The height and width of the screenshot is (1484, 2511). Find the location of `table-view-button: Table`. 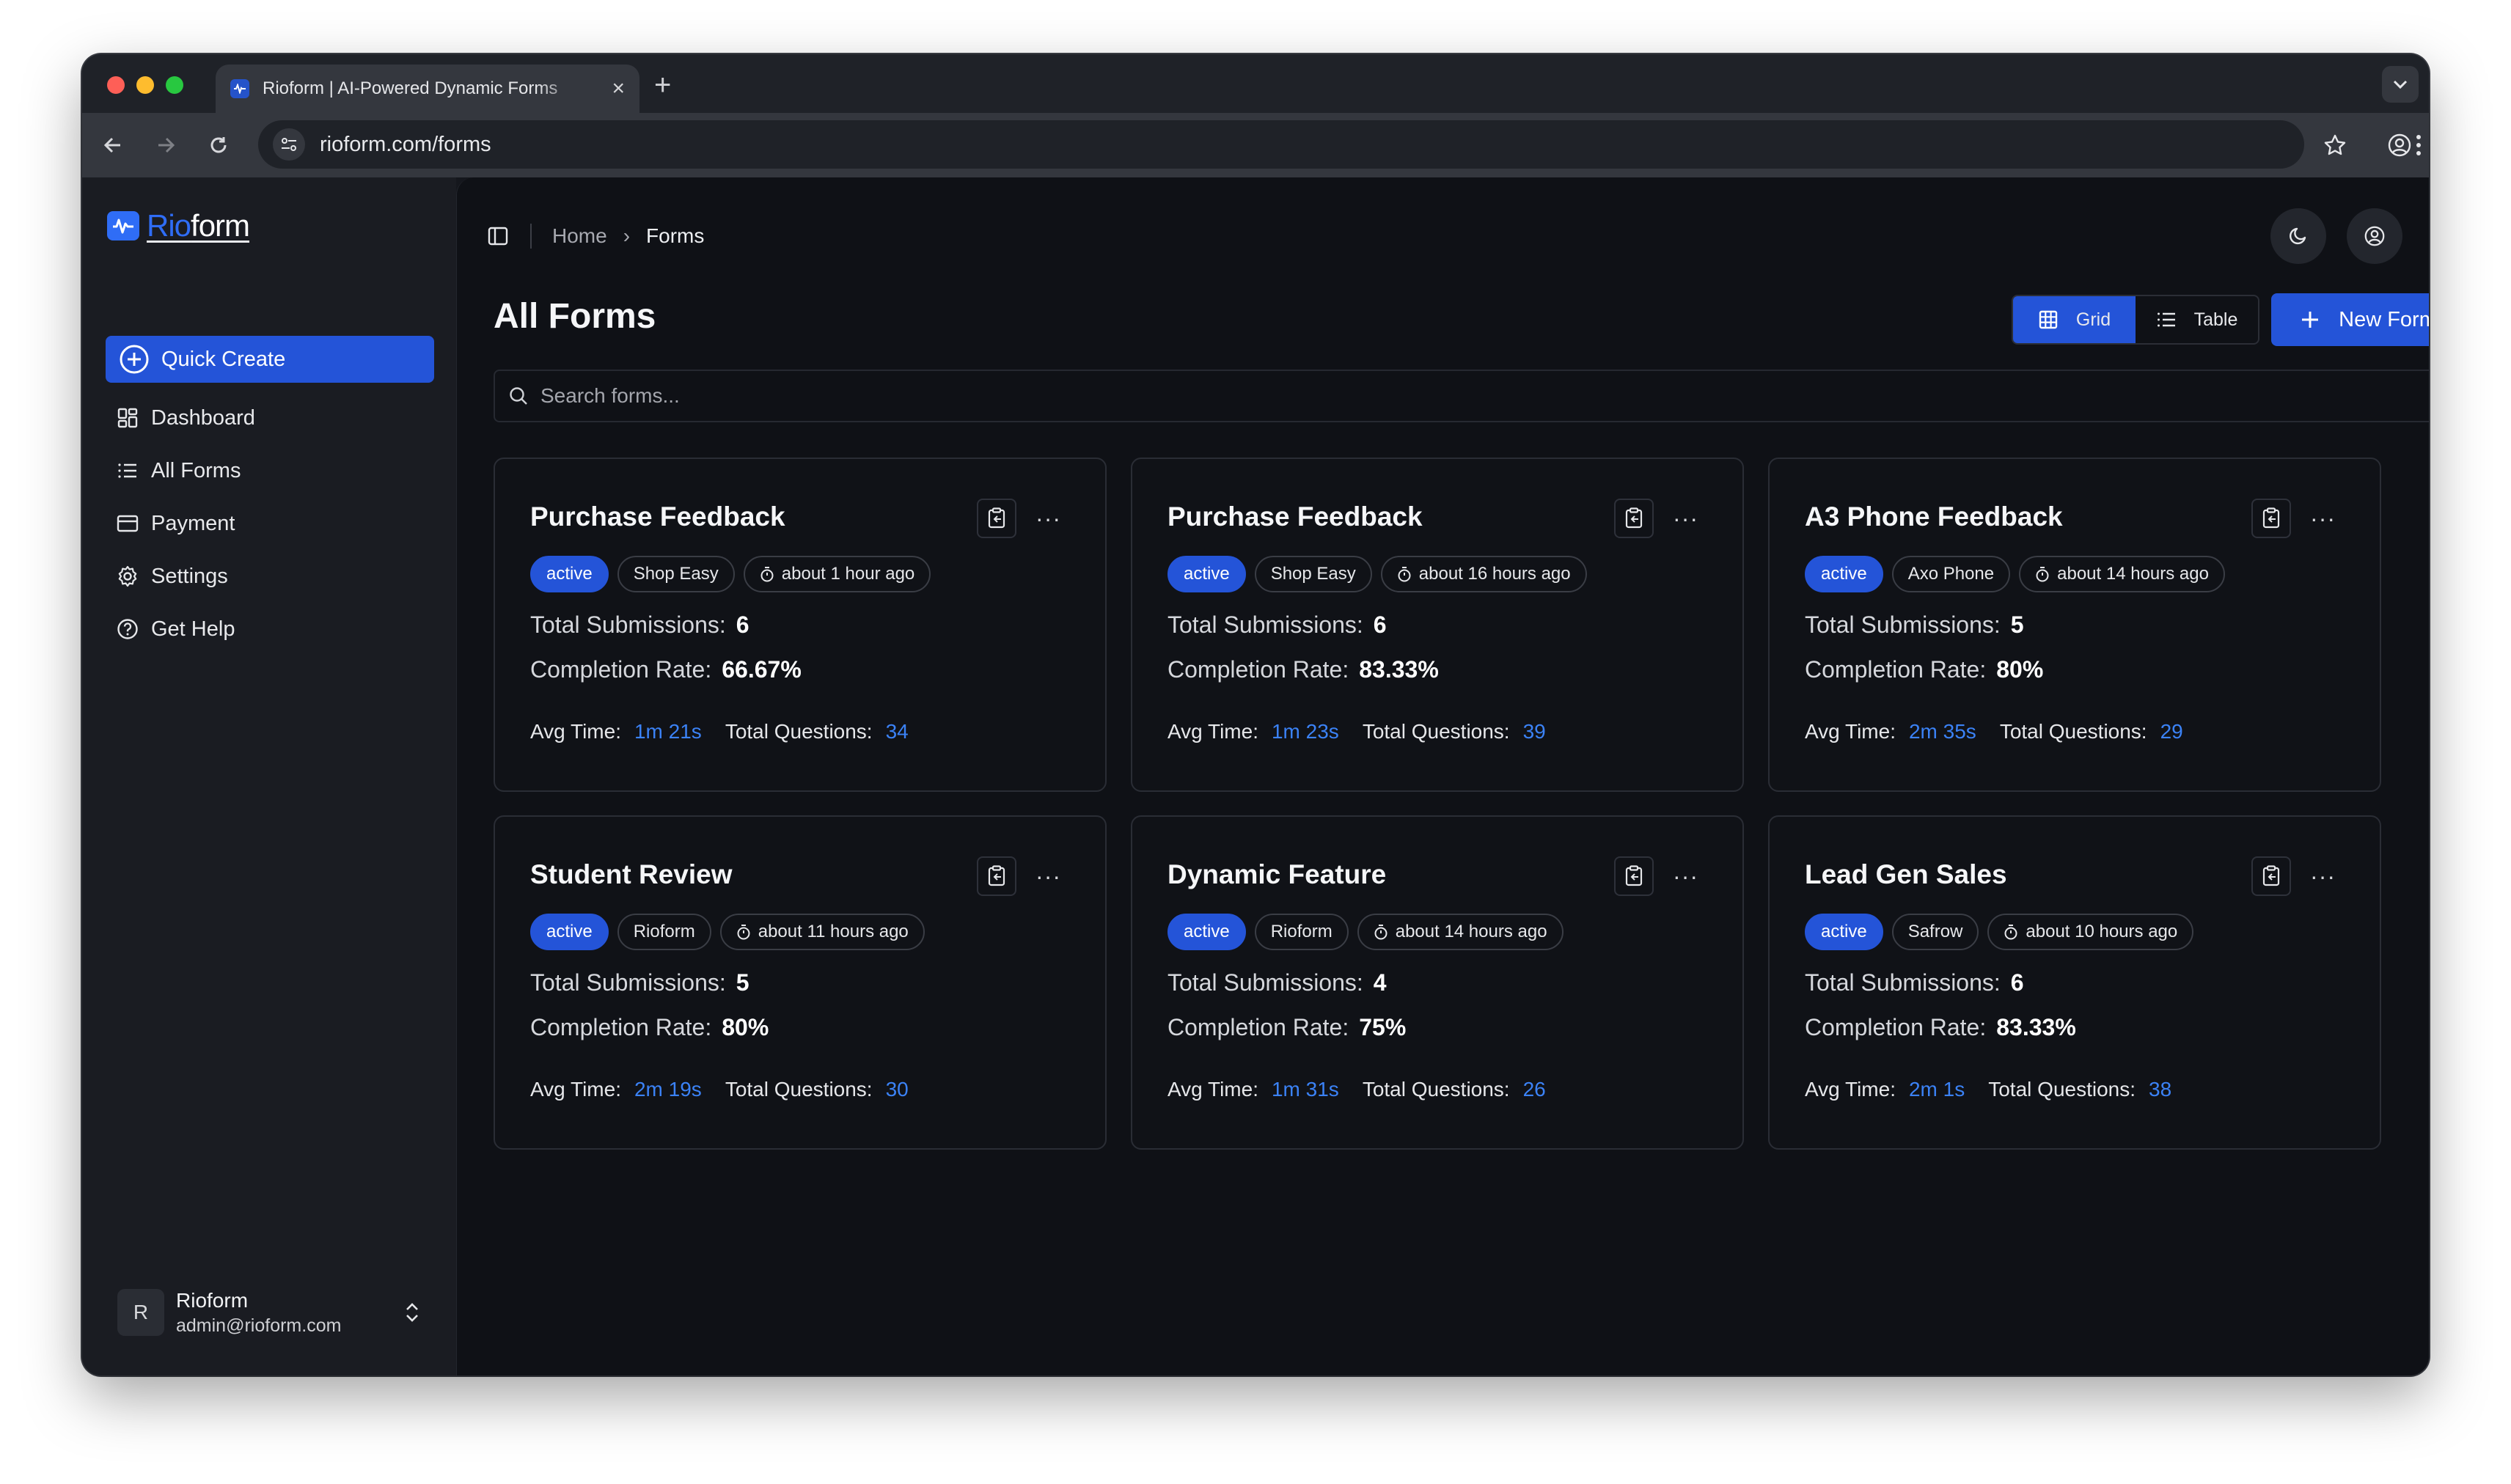

table-view-button: Table is located at coordinates (2197, 319).